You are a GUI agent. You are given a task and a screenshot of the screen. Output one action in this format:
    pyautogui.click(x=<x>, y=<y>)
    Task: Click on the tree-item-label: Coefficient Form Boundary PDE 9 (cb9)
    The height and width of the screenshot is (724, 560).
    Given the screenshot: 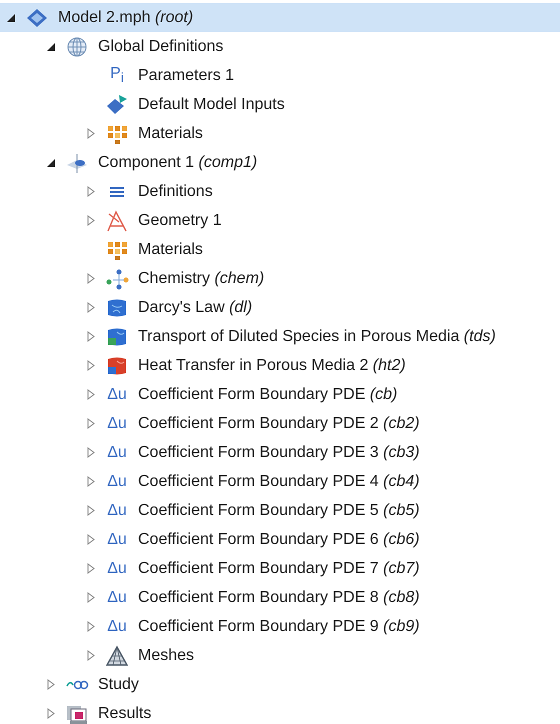 What is the action you would take?
    pyautogui.click(x=279, y=627)
    